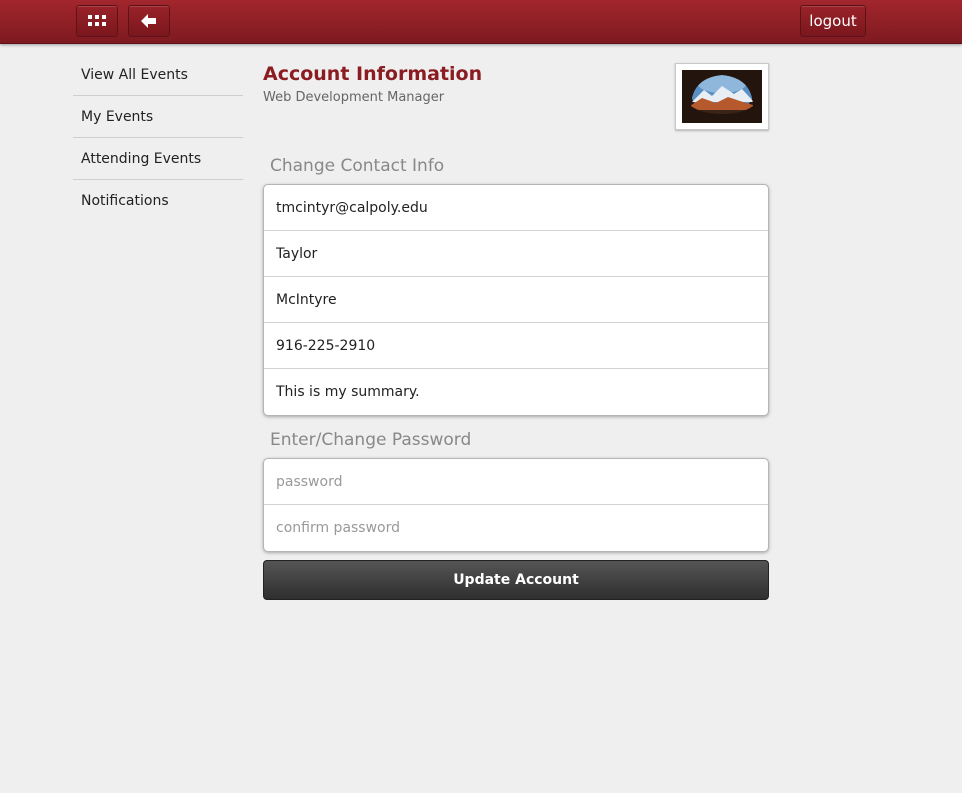 The image size is (962, 793). Describe the element at coordinates (158, 117) in the screenshot. I see `sidebar-item-my-events: My Events` at that location.